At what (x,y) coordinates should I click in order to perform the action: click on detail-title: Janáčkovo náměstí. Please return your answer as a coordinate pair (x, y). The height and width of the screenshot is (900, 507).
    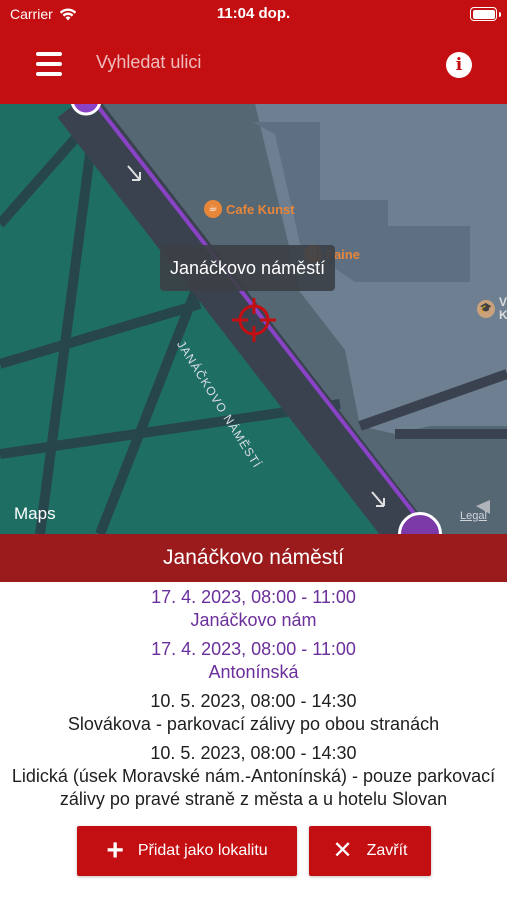
    Looking at the image, I should click on (253, 558).